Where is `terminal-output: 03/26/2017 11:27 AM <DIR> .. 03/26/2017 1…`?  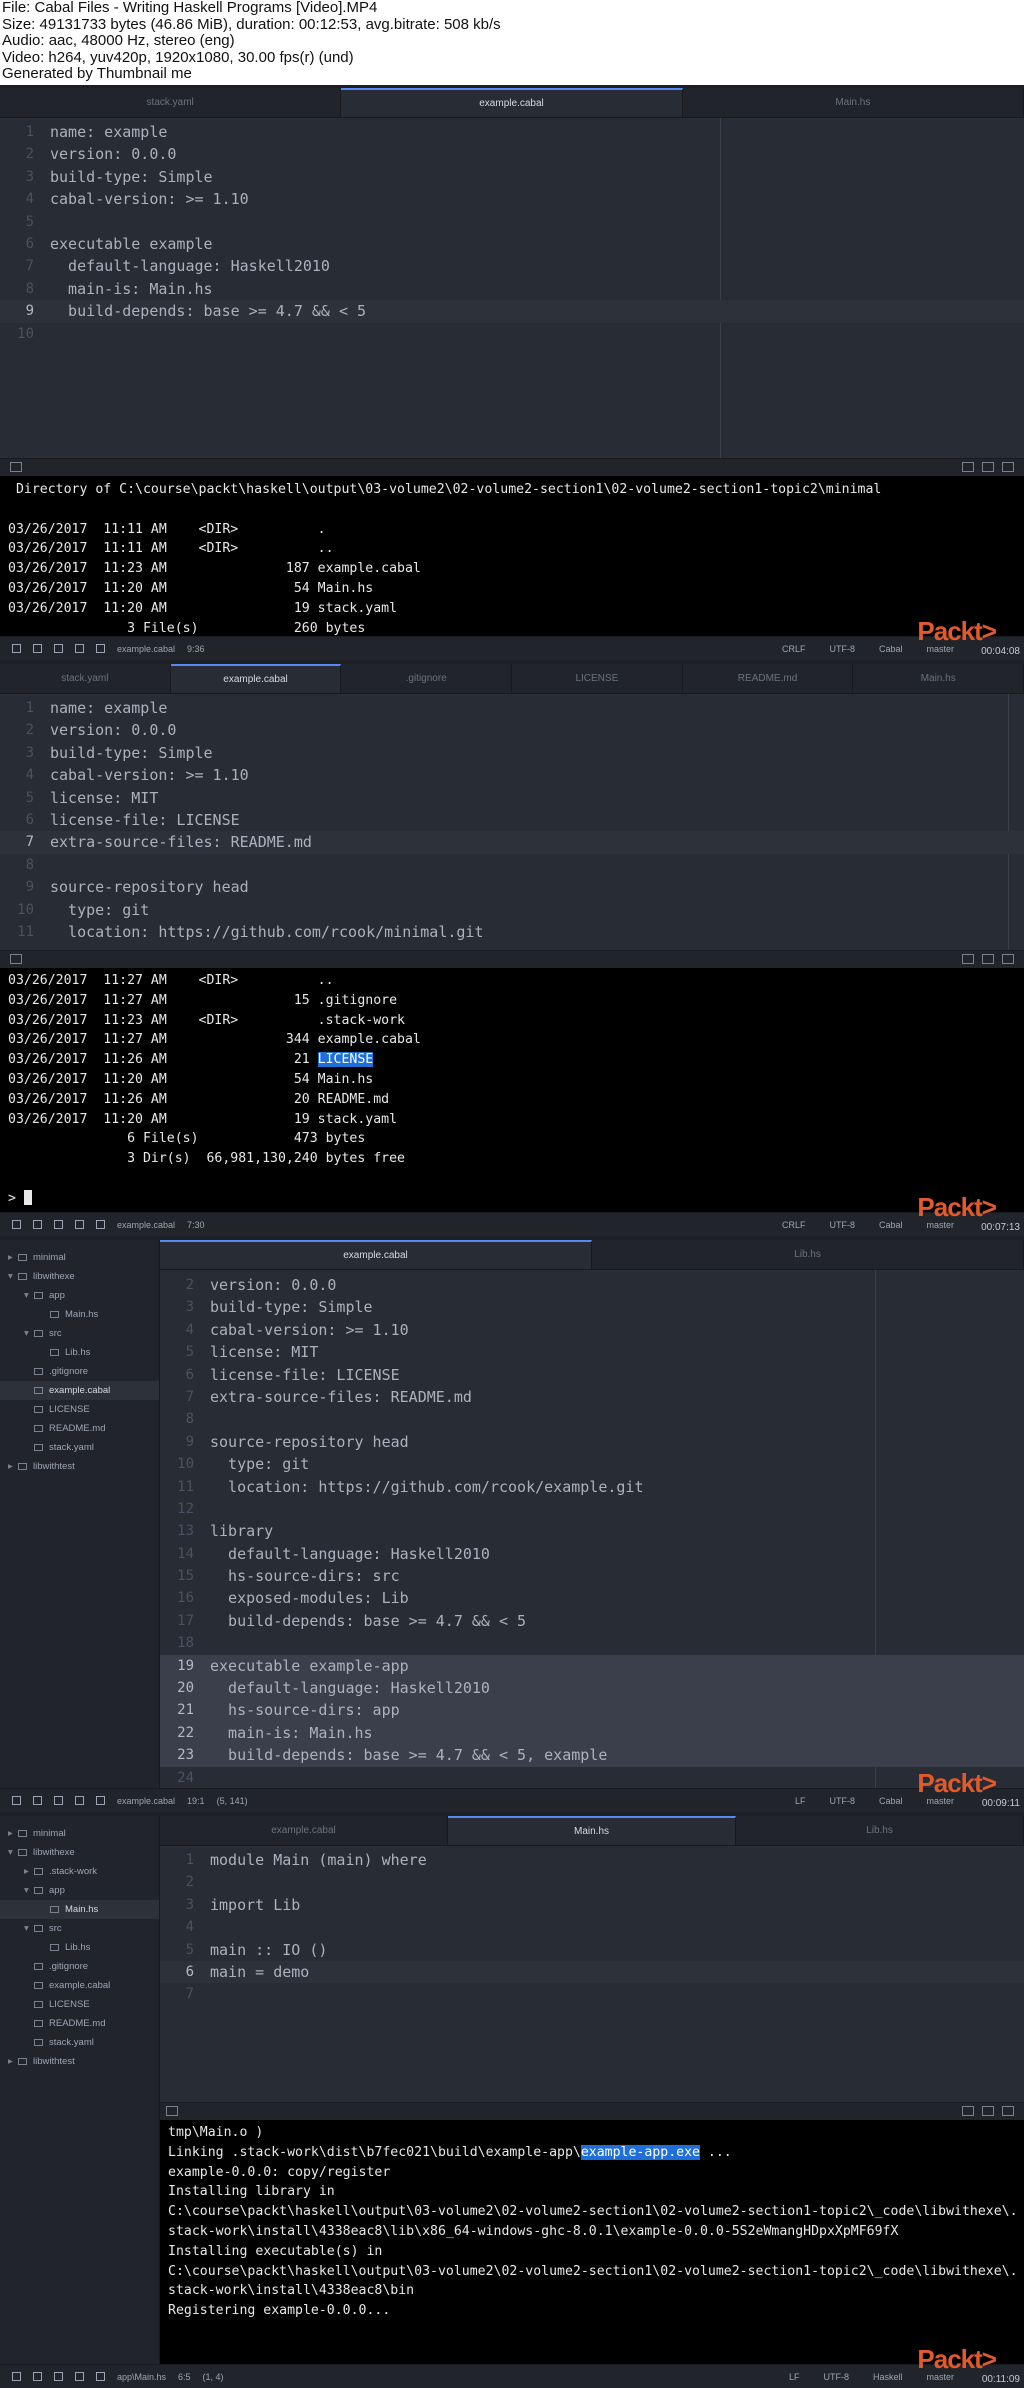 terminal-output: 03/26/2017 11:27 AM <DIR> .. 03/26/2017 1… is located at coordinates (512, 1090).